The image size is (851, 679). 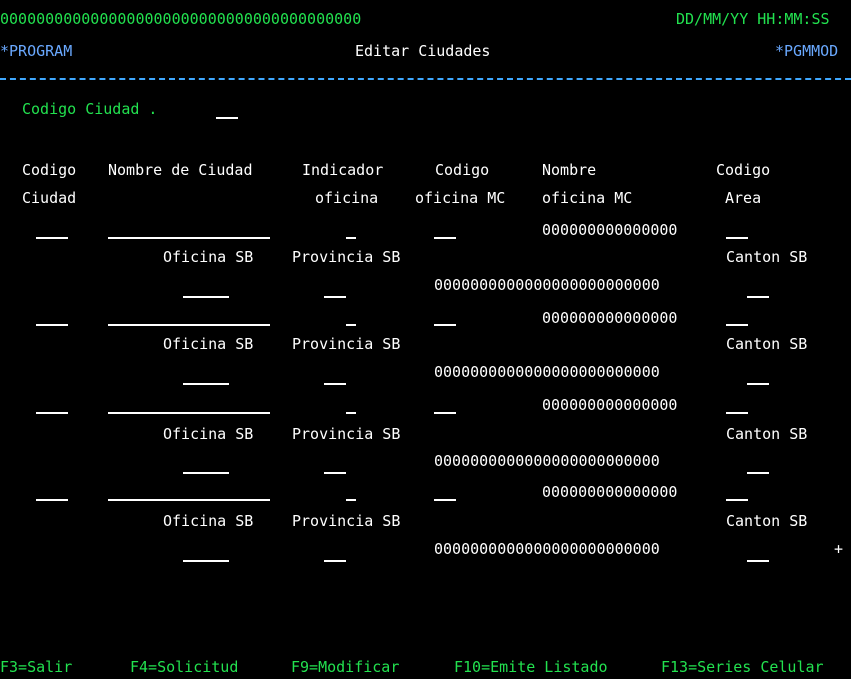 I want to click on col-area-bottom: Area, so click(x=743, y=198).